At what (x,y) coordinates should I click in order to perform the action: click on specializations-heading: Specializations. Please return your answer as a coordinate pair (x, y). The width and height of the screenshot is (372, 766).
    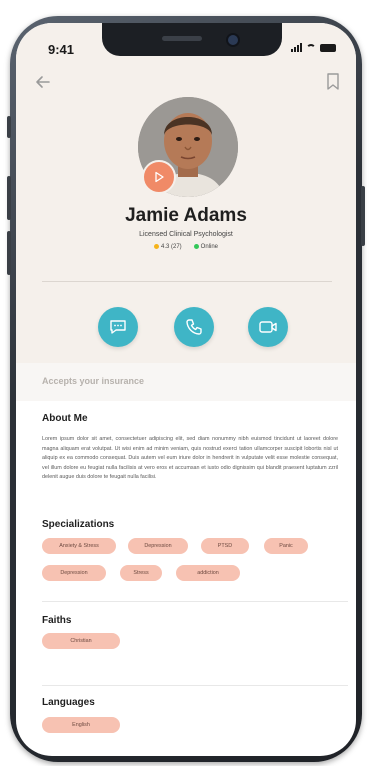
    Looking at the image, I should click on (78, 524).